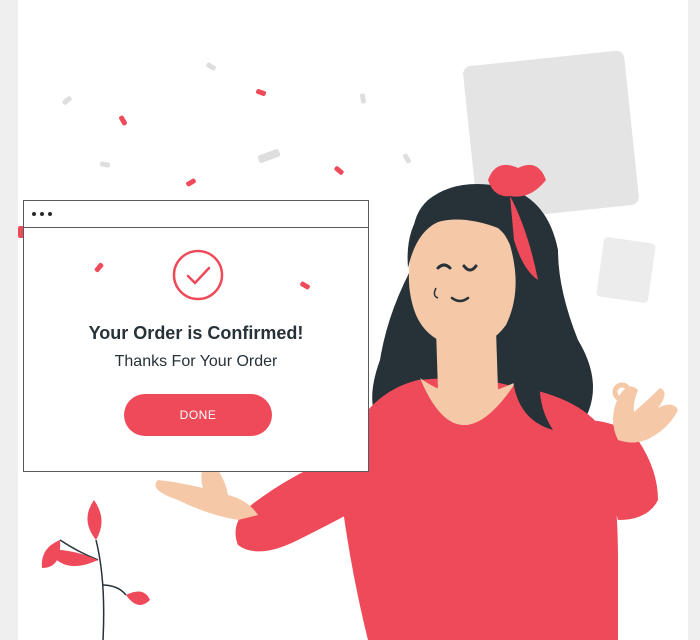  Describe the element at coordinates (95, 570) in the screenshot. I see `plant-icon` at that location.